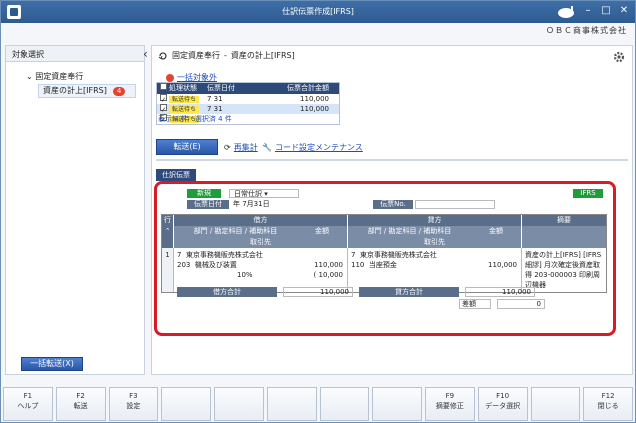 The height and width of the screenshot is (423, 636). I want to click on fkey-key: F2, so click(80, 396).